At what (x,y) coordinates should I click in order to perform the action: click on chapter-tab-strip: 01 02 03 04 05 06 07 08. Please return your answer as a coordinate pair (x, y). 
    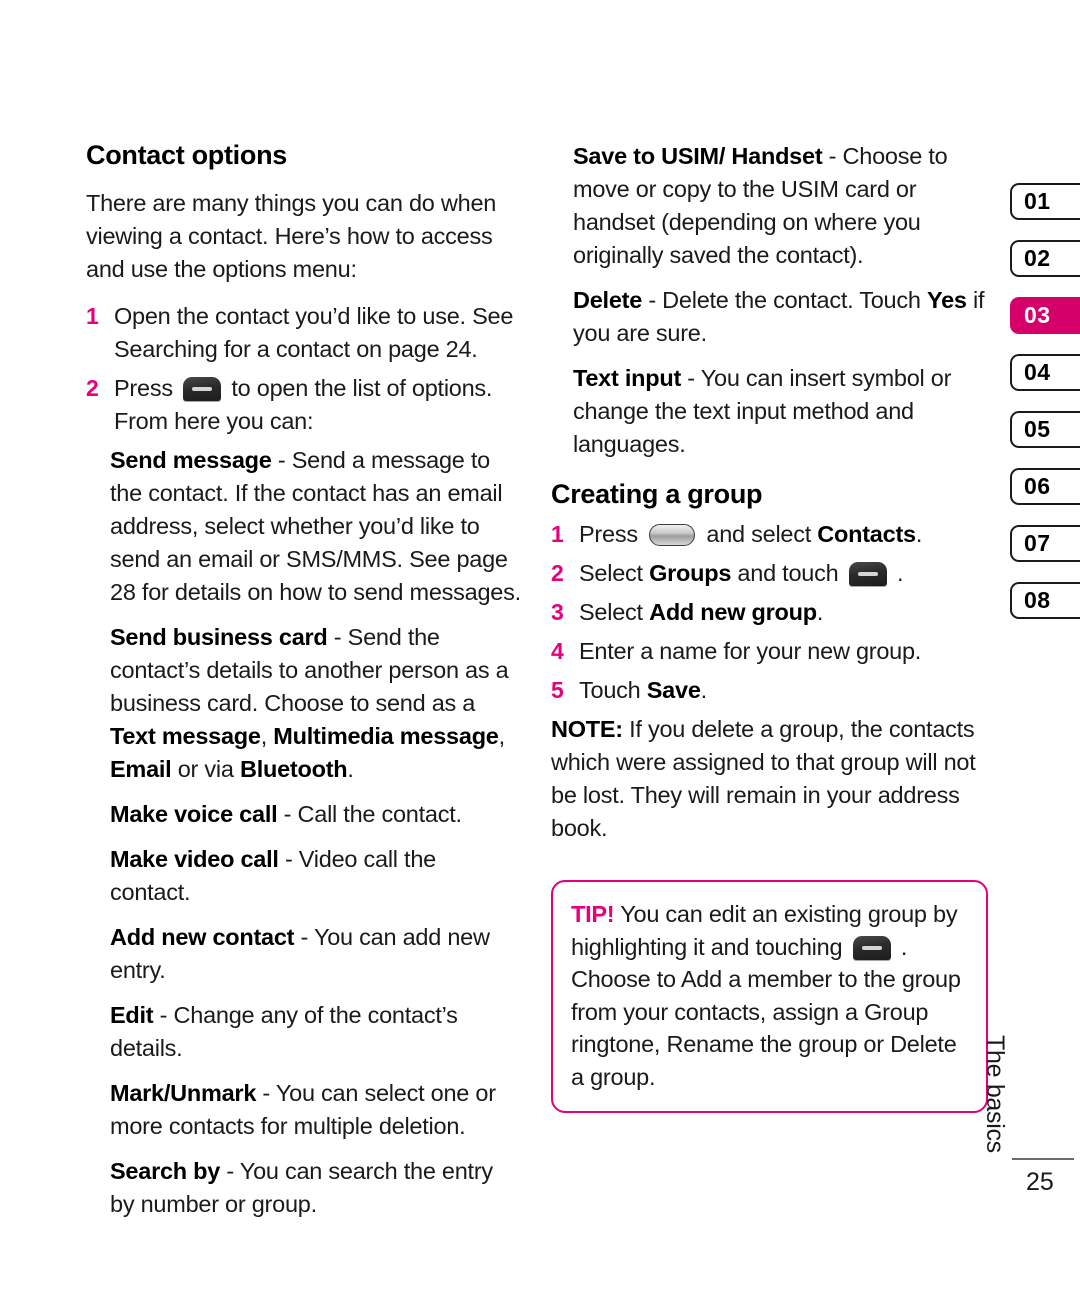
    Looking at the image, I should click on (1045, 411).